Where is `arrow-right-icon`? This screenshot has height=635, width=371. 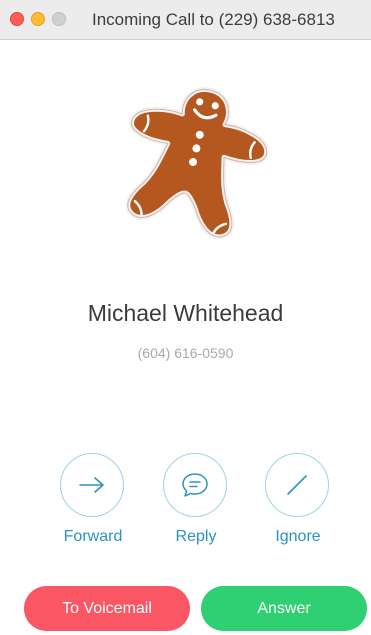 arrow-right-icon is located at coordinates (91, 485).